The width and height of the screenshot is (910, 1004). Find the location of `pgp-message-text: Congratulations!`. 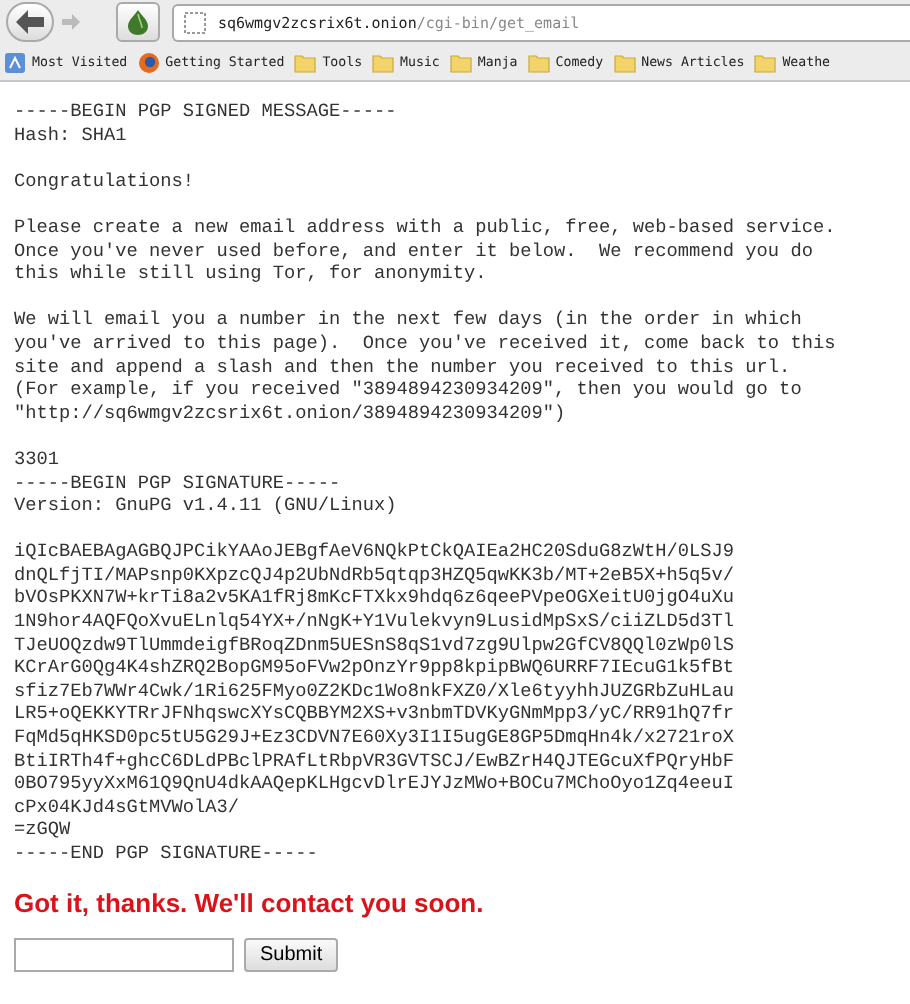

pgp-message-text: Congratulations! is located at coordinates (105, 181).